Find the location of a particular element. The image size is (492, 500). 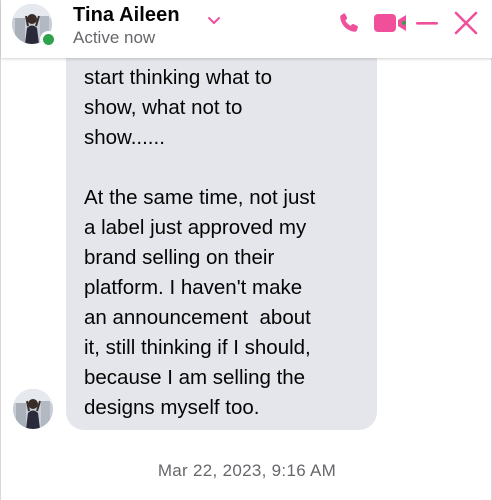

audio-call-button is located at coordinates (349, 23).